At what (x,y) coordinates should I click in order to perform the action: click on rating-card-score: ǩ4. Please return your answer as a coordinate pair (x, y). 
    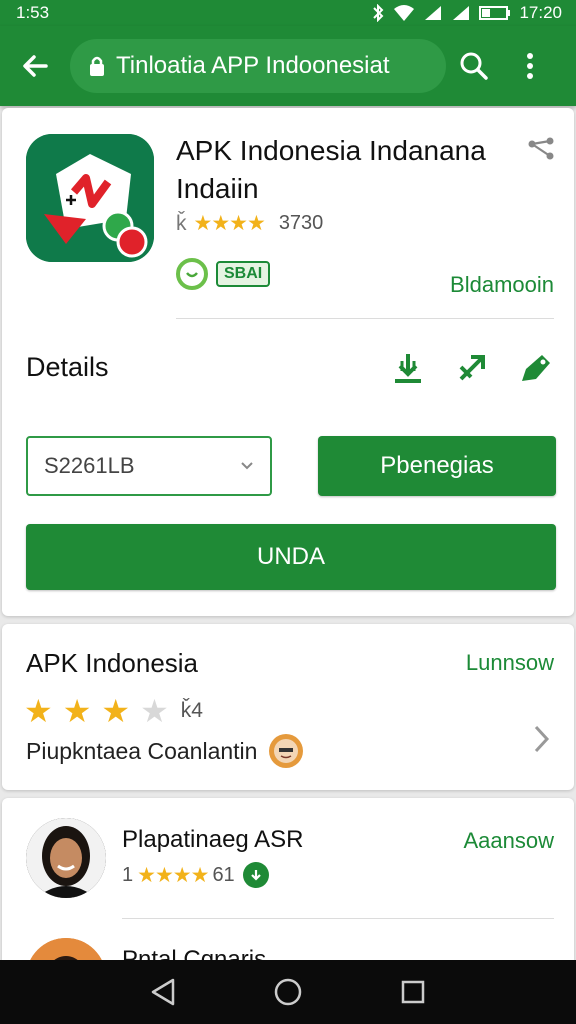
    Looking at the image, I should click on (191, 710).